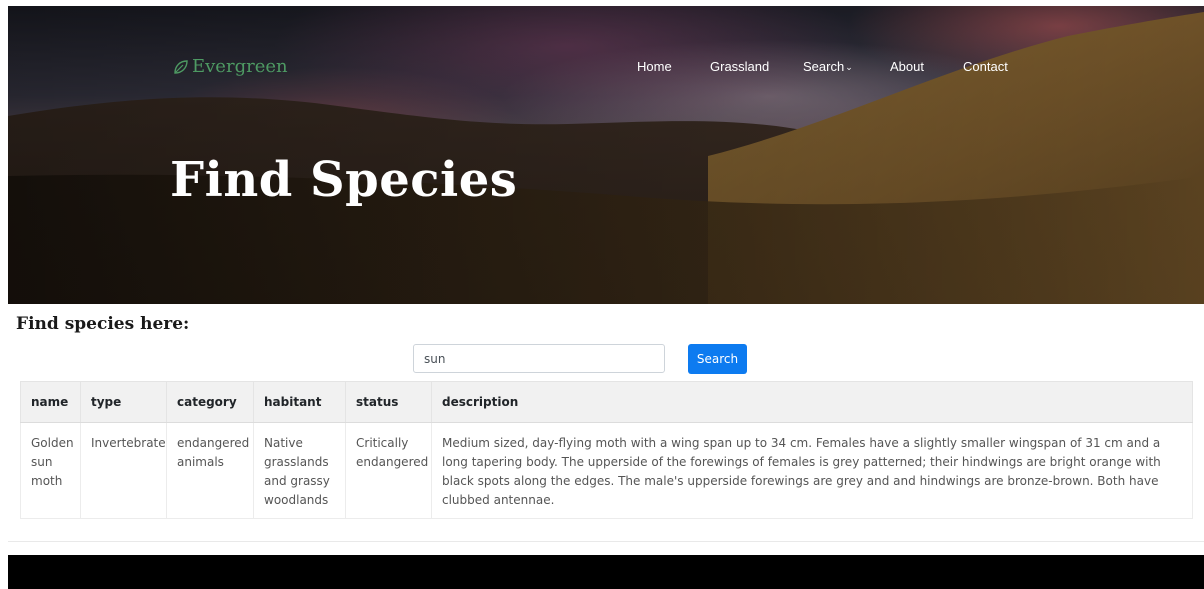 The width and height of the screenshot is (1204, 589). I want to click on section-divider, so click(606, 541).